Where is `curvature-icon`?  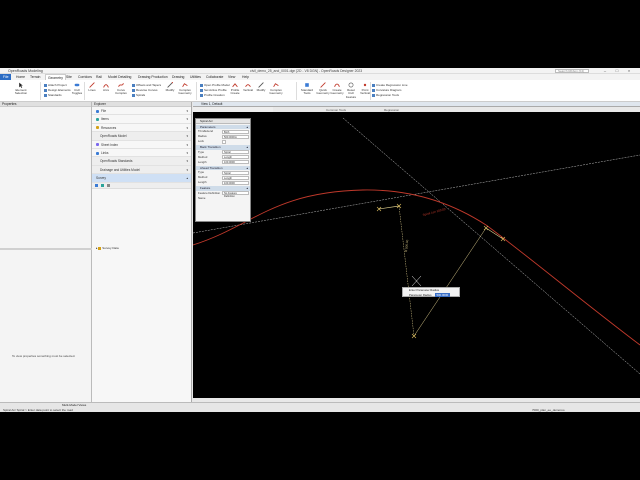 curvature-icon is located at coordinates (373, 90).